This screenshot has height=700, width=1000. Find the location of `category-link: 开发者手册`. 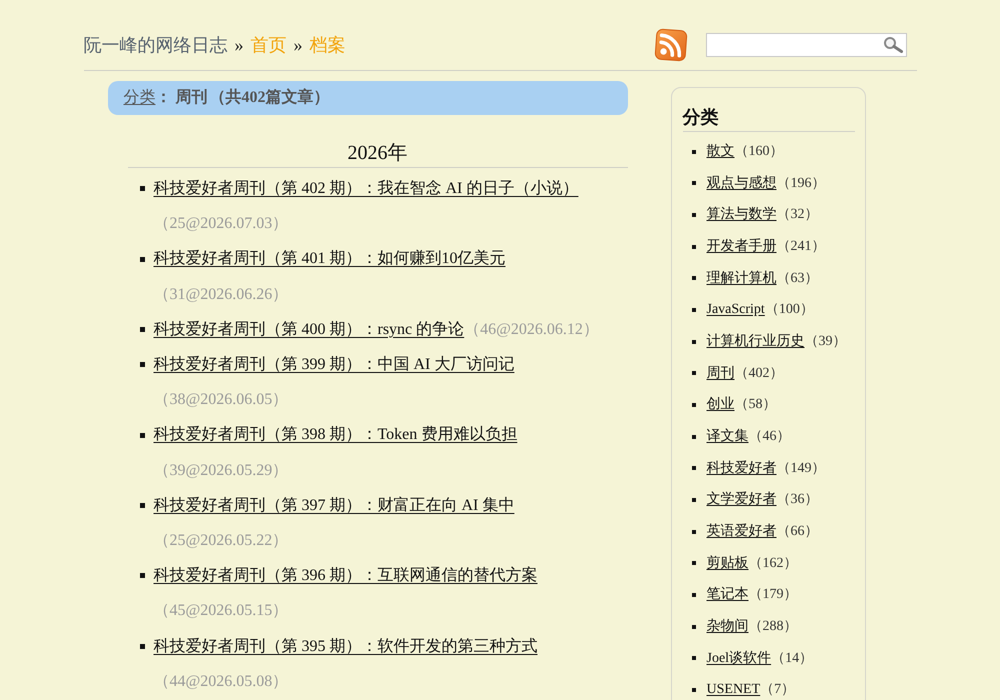

category-link: 开发者手册 is located at coordinates (741, 246).